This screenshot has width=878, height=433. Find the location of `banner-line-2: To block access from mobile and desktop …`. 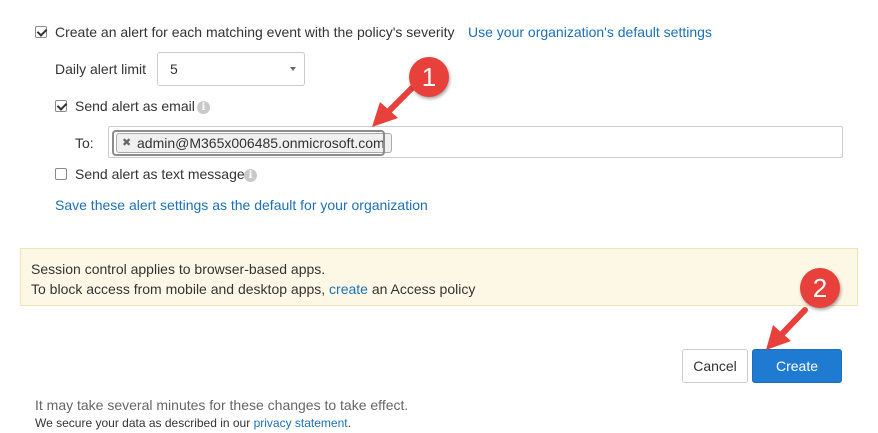

banner-line-2: To block access from mobile and desktop … is located at coordinates (253, 289).